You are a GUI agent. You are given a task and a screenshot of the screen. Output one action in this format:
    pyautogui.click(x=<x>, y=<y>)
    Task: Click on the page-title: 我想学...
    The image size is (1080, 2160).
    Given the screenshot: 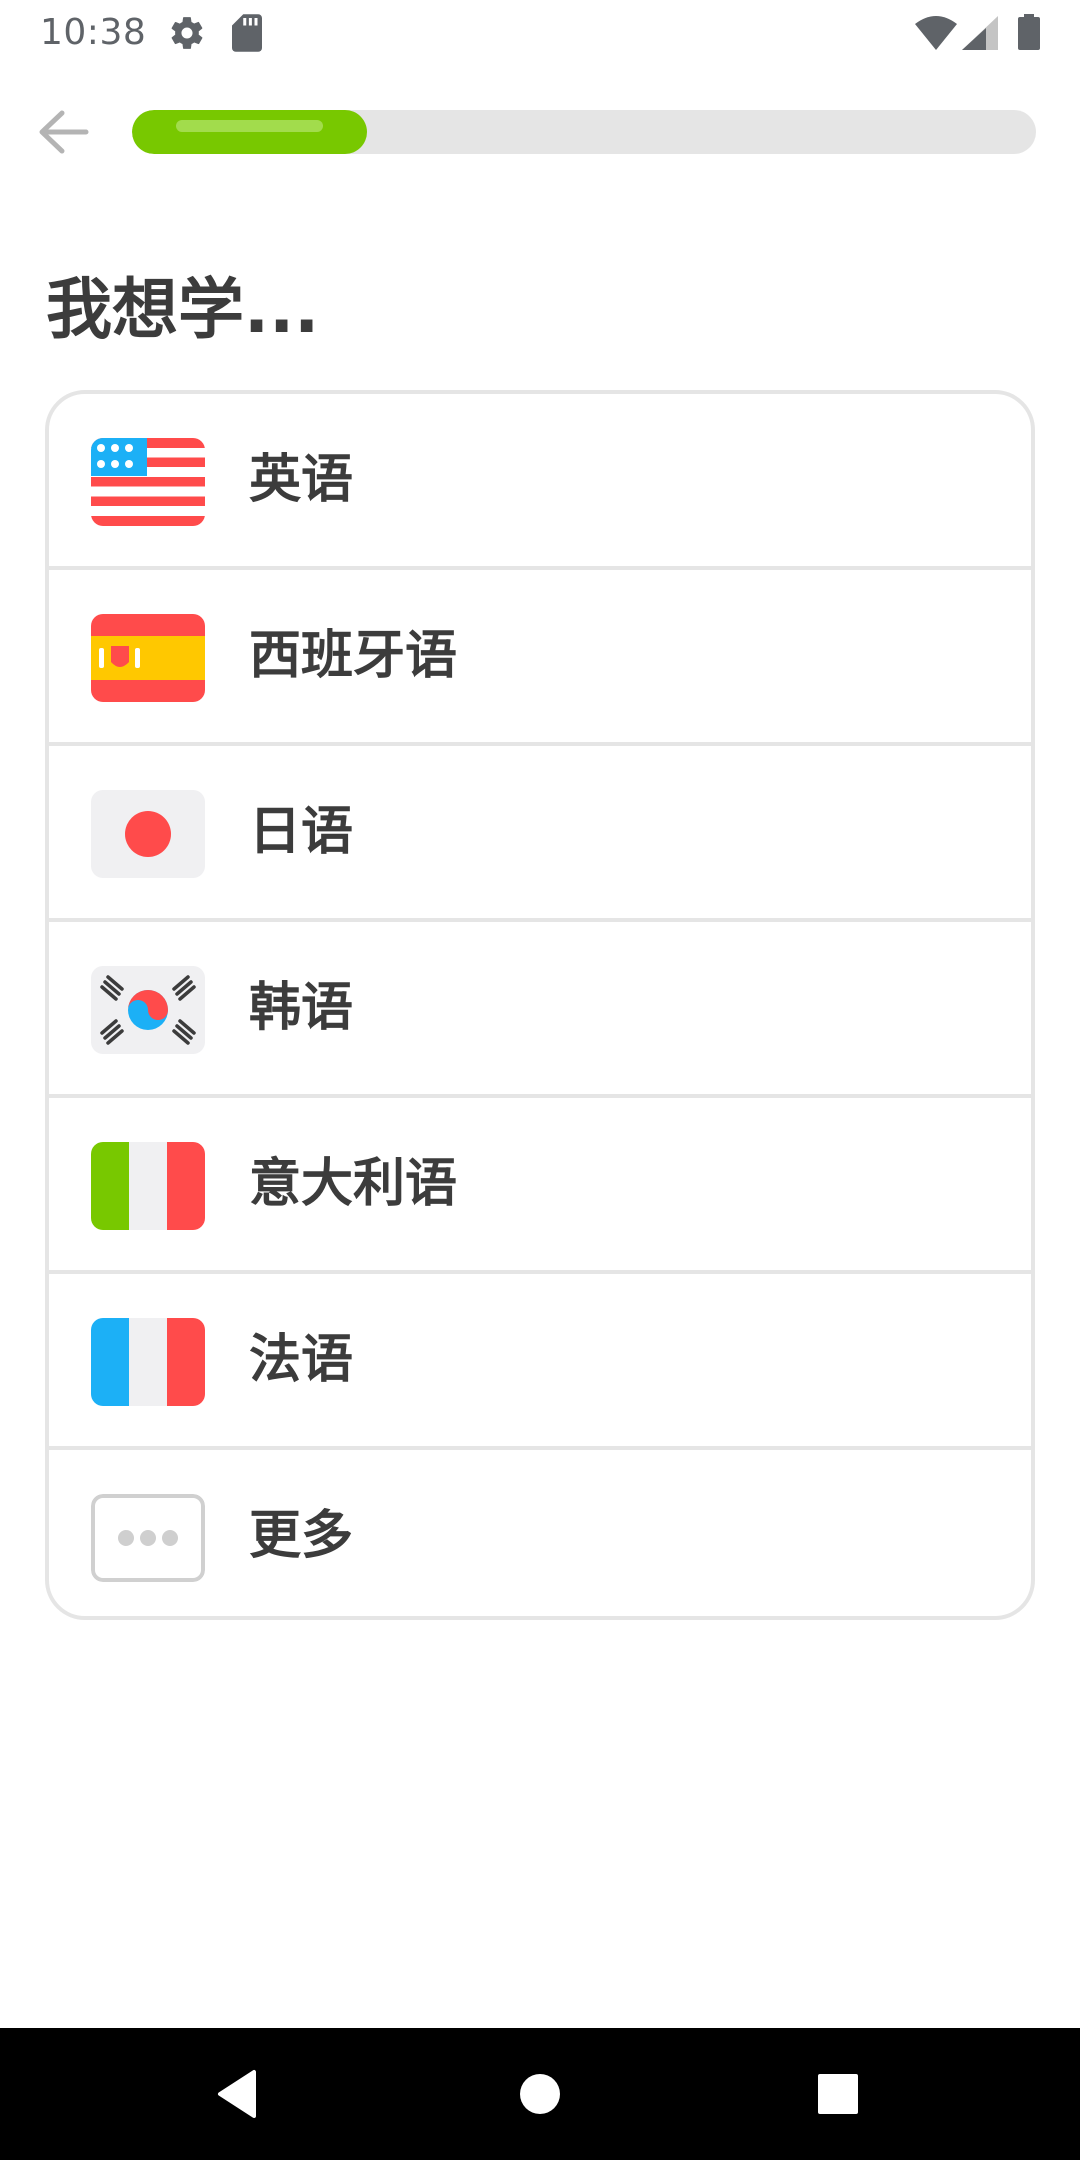 What is the action you would take?
    pyautogui.click(x=183, y=309)
    